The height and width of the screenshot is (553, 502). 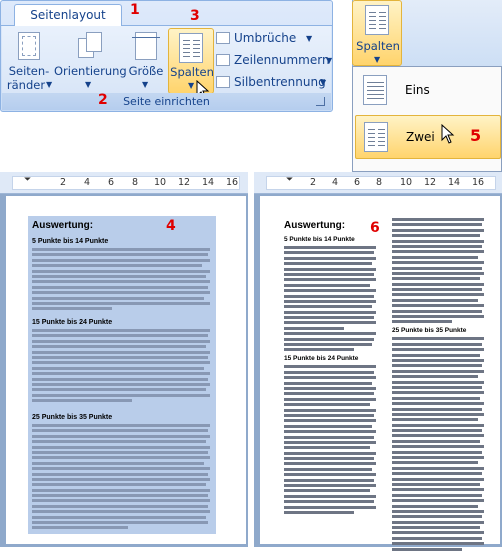 I want to click on dialog-launcher-icon, so click(x=320, y=101).